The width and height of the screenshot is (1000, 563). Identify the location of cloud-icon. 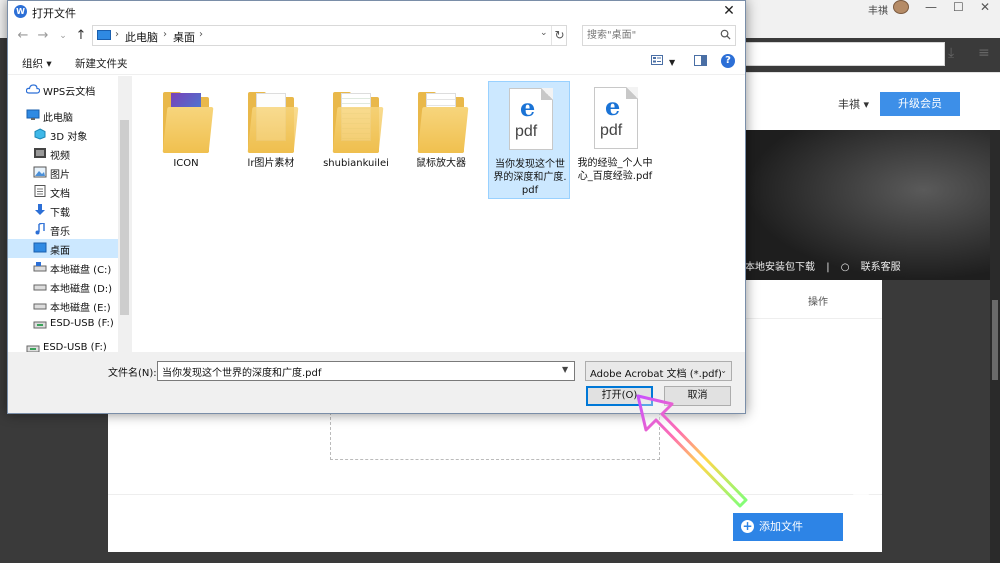
(33, 89).